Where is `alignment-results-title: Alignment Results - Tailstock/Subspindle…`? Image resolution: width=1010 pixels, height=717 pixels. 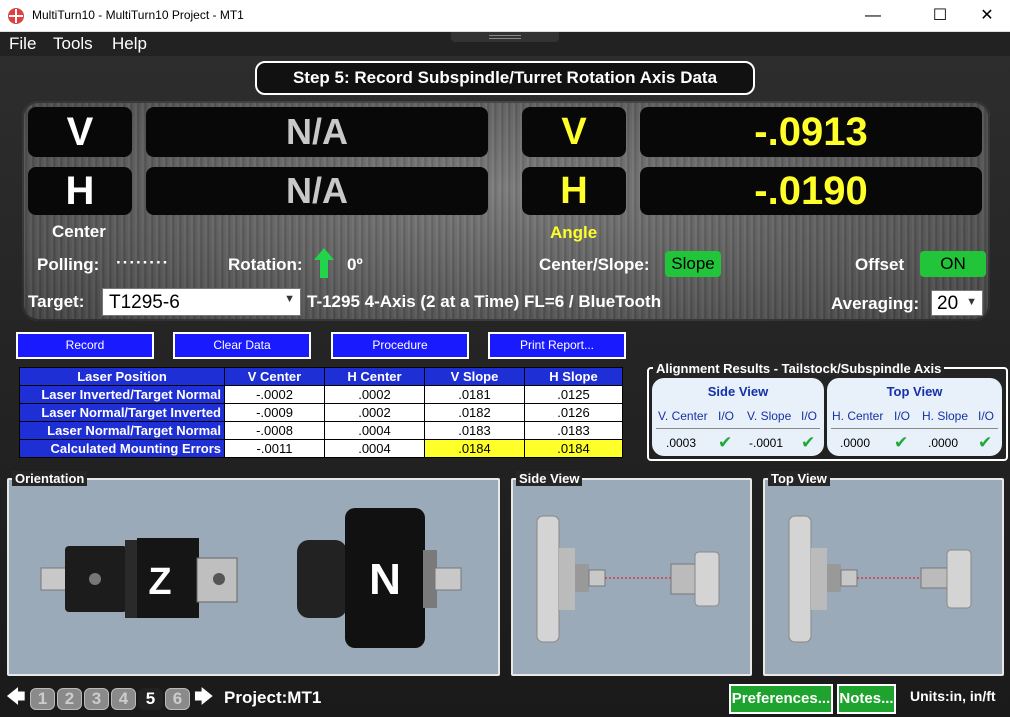
alignment-results-title: Alignment Results - Tailstock/Subspindle… is located at coordinates (799, 368).